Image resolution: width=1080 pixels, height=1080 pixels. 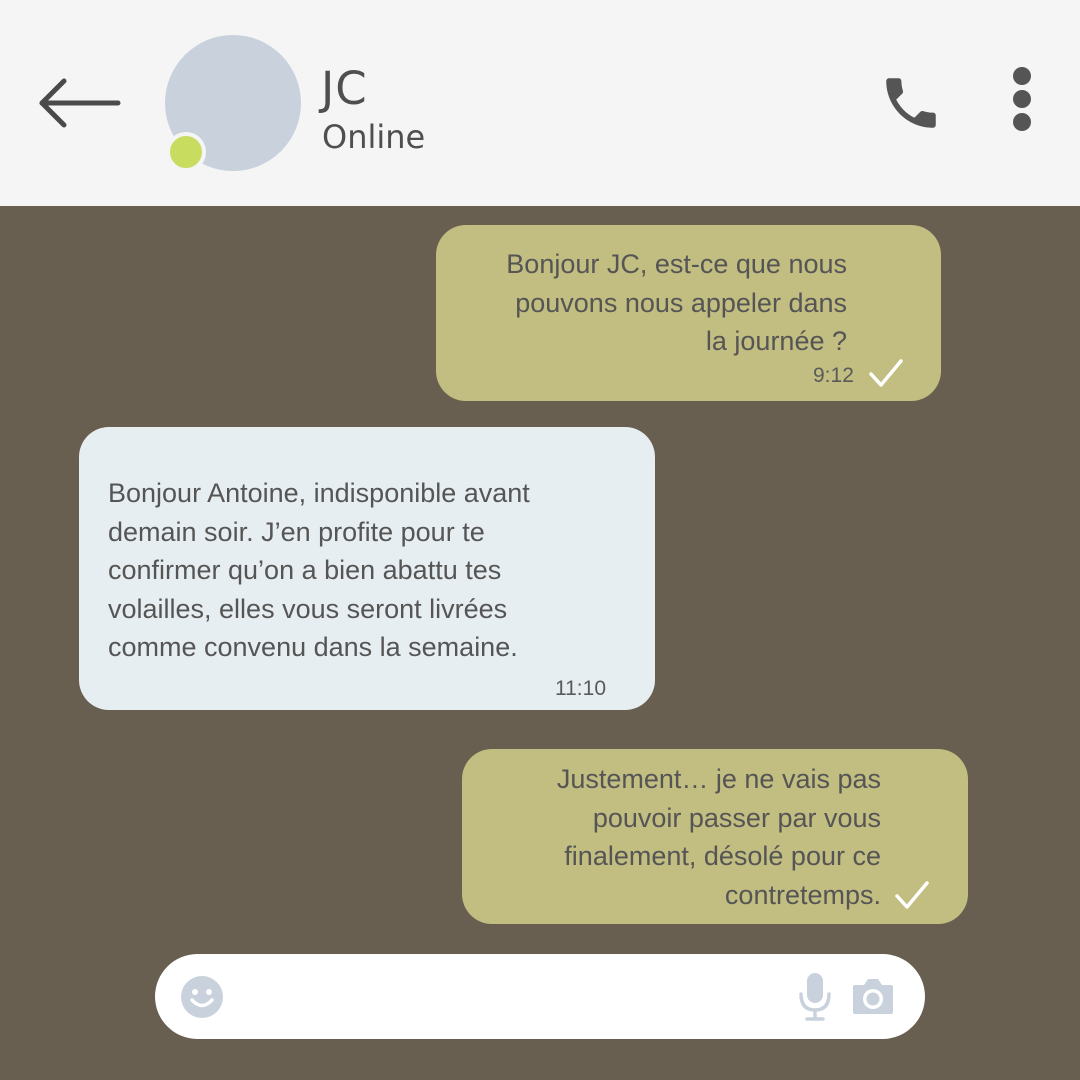 What do you see at coordinates (507, 997) in the screenshot?
I see `message-input` at bounding box center [507, 997].